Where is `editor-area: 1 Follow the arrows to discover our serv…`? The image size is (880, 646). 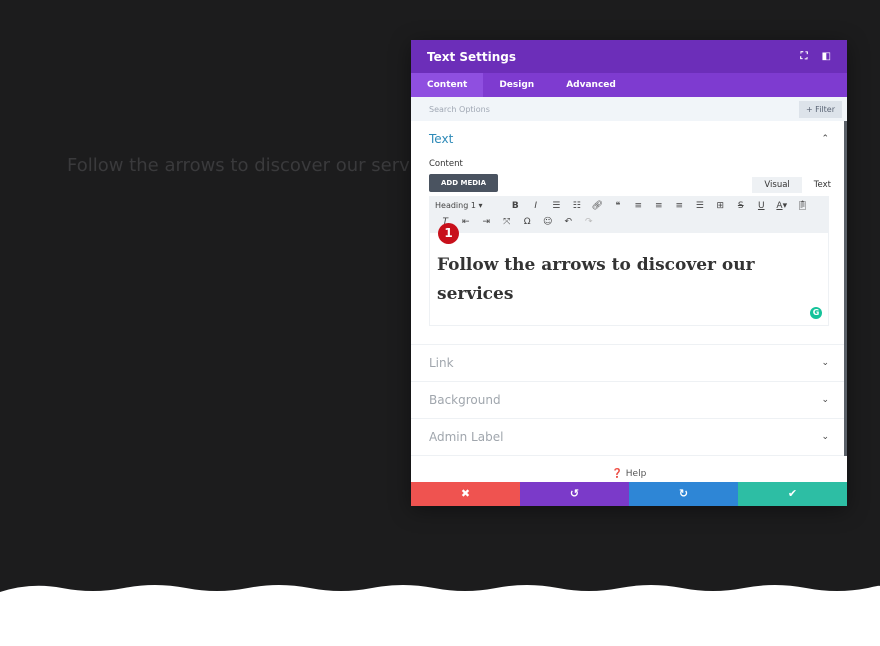
editor-area: 1 Follow the arrows to discover our serv… is located at coordinates (629, 274).